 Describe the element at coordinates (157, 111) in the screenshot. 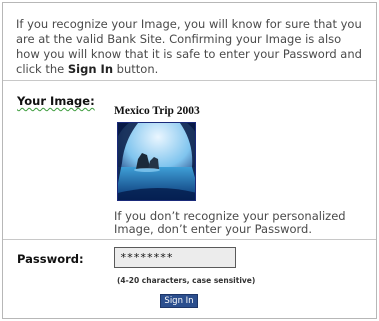

I see `image-caption: Mexico Trip 2003` at that location.